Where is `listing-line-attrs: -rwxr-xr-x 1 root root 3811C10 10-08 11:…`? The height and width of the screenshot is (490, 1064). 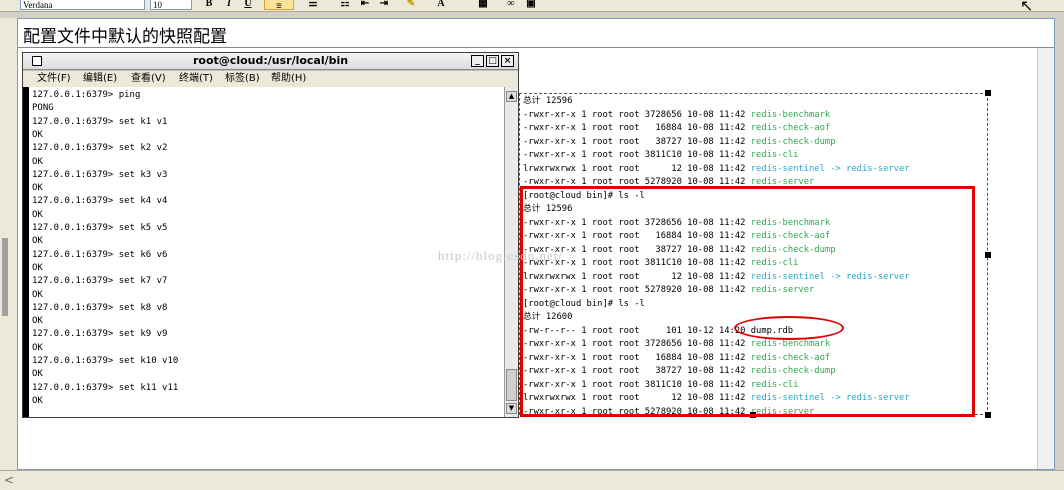
listing-line-attrs: -rwxr-xr-x 1 root root 3811C10 10-08 11:… is located at coordinates (637, 155).